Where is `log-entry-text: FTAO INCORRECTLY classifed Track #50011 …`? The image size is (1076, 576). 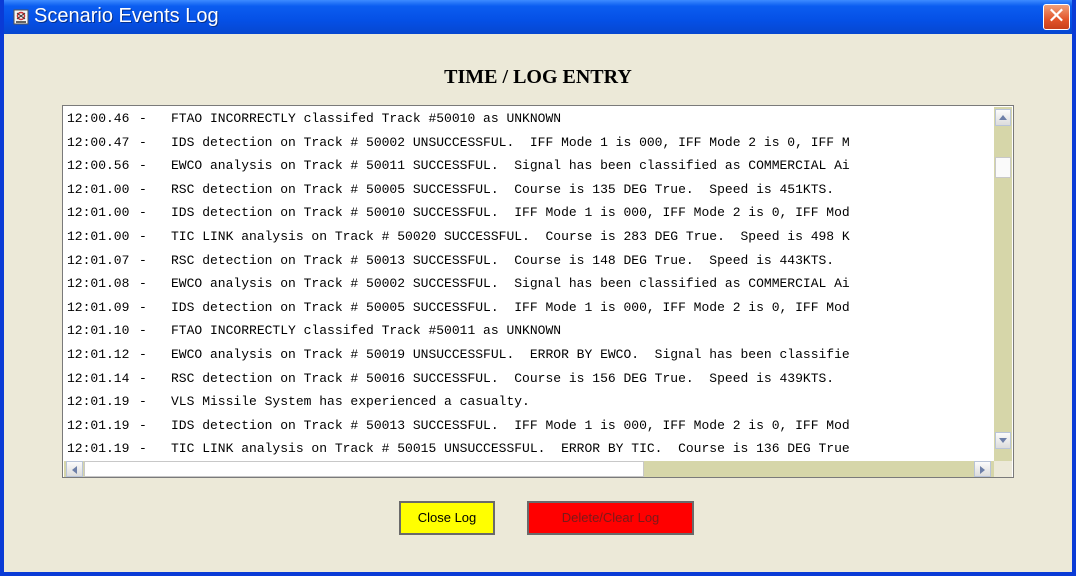
log-entry-text: FTAO INCORRECTLY classifed Track #50011 … is located at coordinates (366, 331).